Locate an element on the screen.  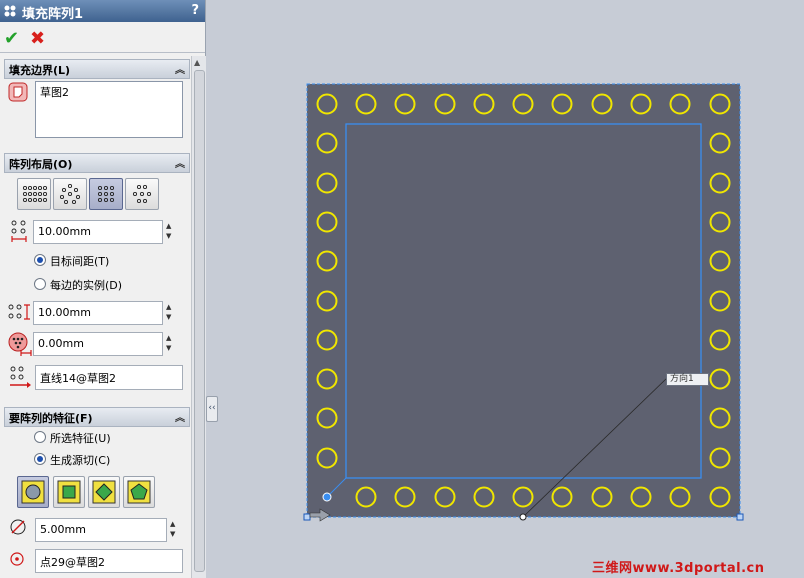
seed-point is located at coordinates (327, 497).